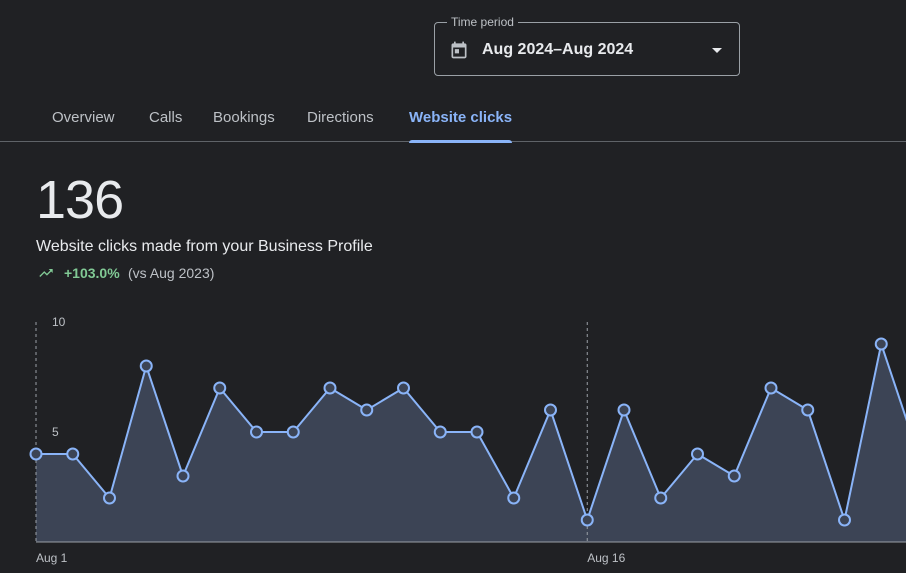 This screenshot has height=573, width=906. Describe the element at coordinates (461, 119) in the screenshot. I see `tab-website-clicks: Website clicks` at that location.